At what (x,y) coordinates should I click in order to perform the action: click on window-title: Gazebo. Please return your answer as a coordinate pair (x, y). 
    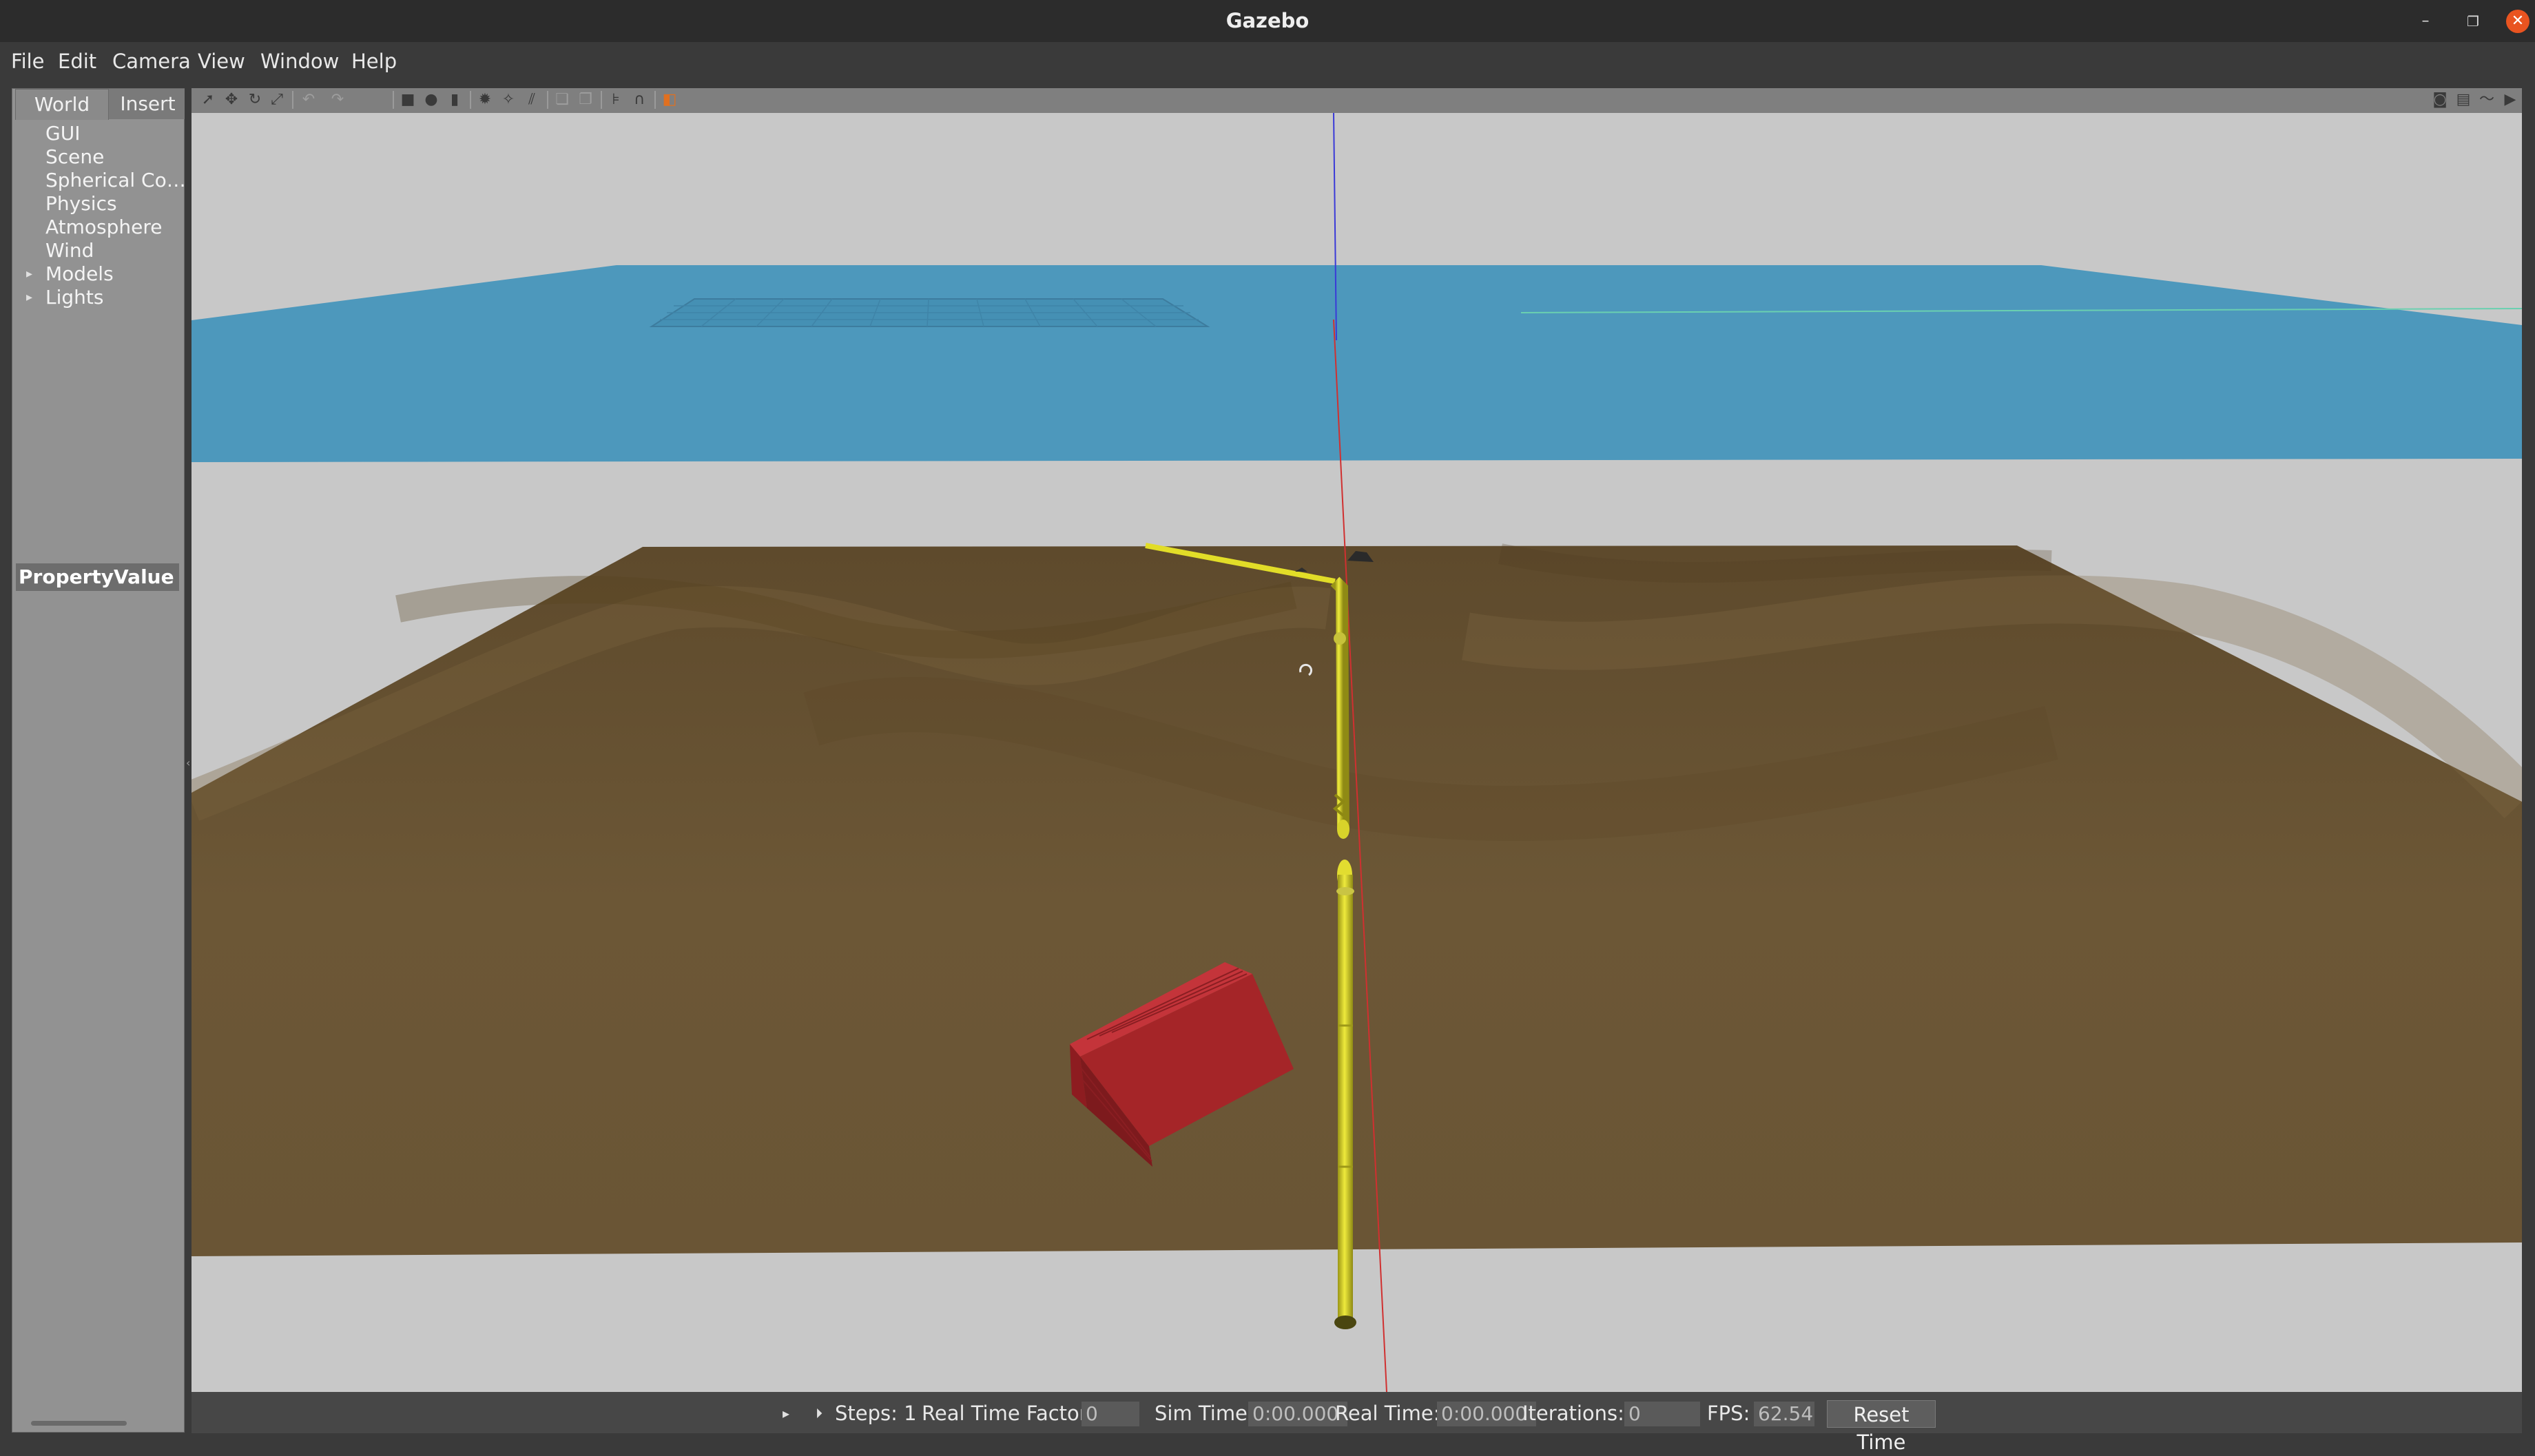
    Looking at the image, I should click on (1267, 20).